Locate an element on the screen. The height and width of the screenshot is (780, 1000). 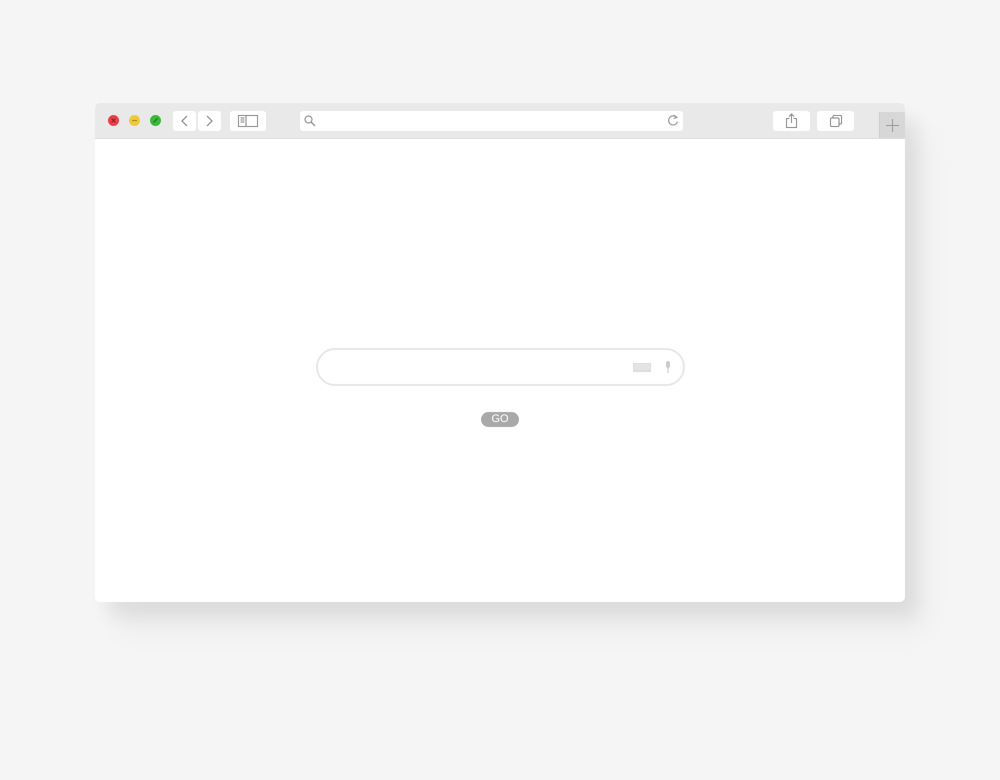
plus-icon is located at coordinates (892, 125).